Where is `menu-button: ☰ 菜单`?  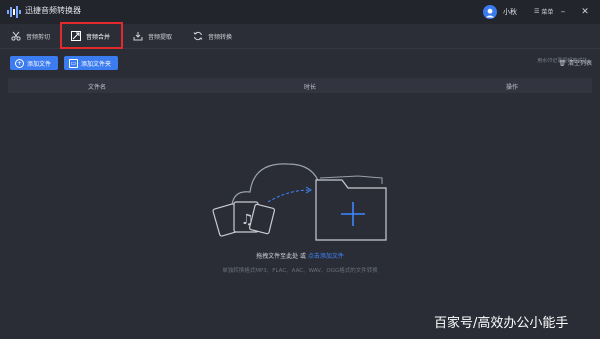 menu-button: ☰ 菜单 is located at coordinates (543, 11).